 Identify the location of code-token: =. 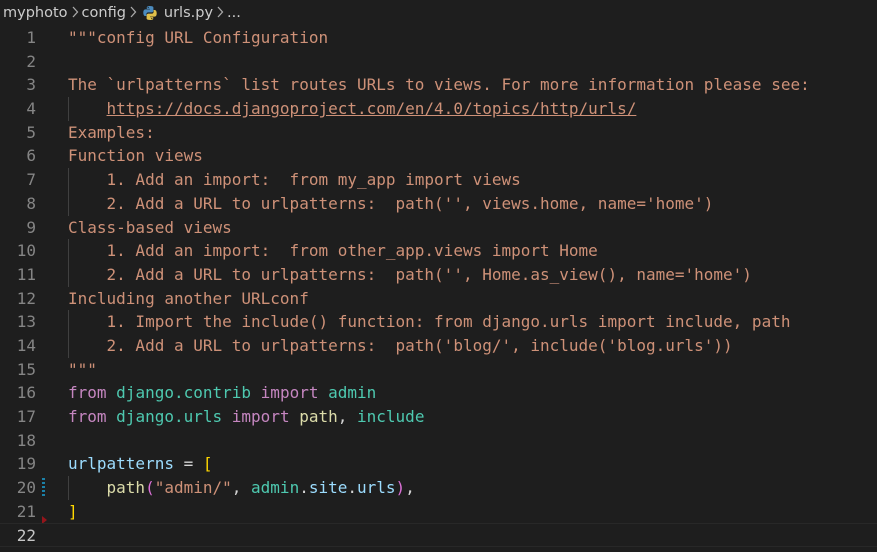
(188, 464).